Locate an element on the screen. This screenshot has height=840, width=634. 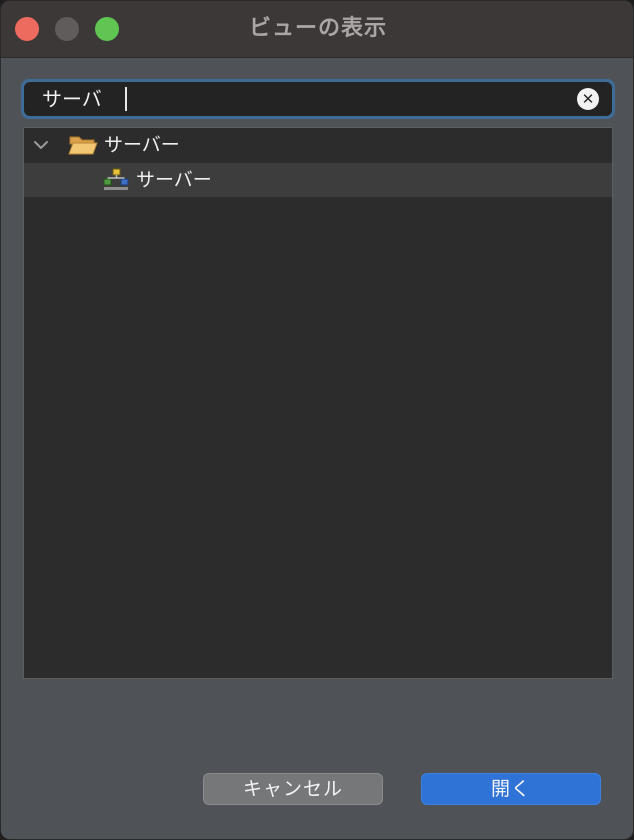
search-input-value: サーバ is located at coordinates (72, 99).